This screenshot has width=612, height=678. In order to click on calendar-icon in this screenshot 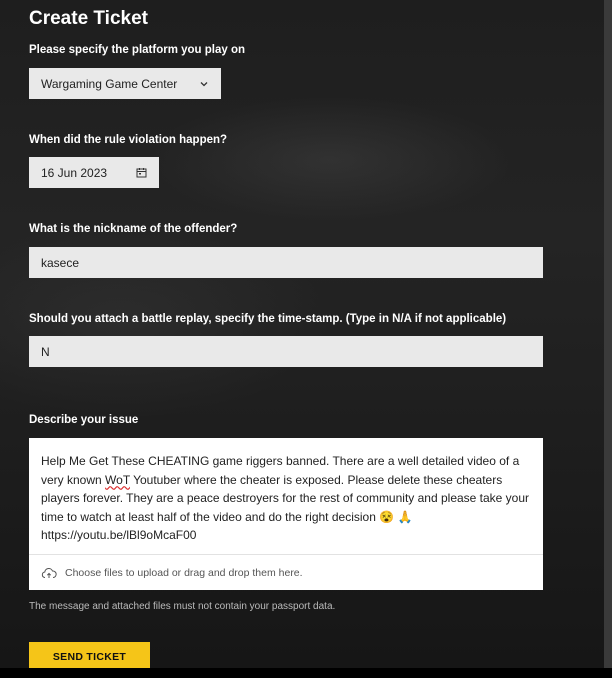, I will do `click(141, 172)`.